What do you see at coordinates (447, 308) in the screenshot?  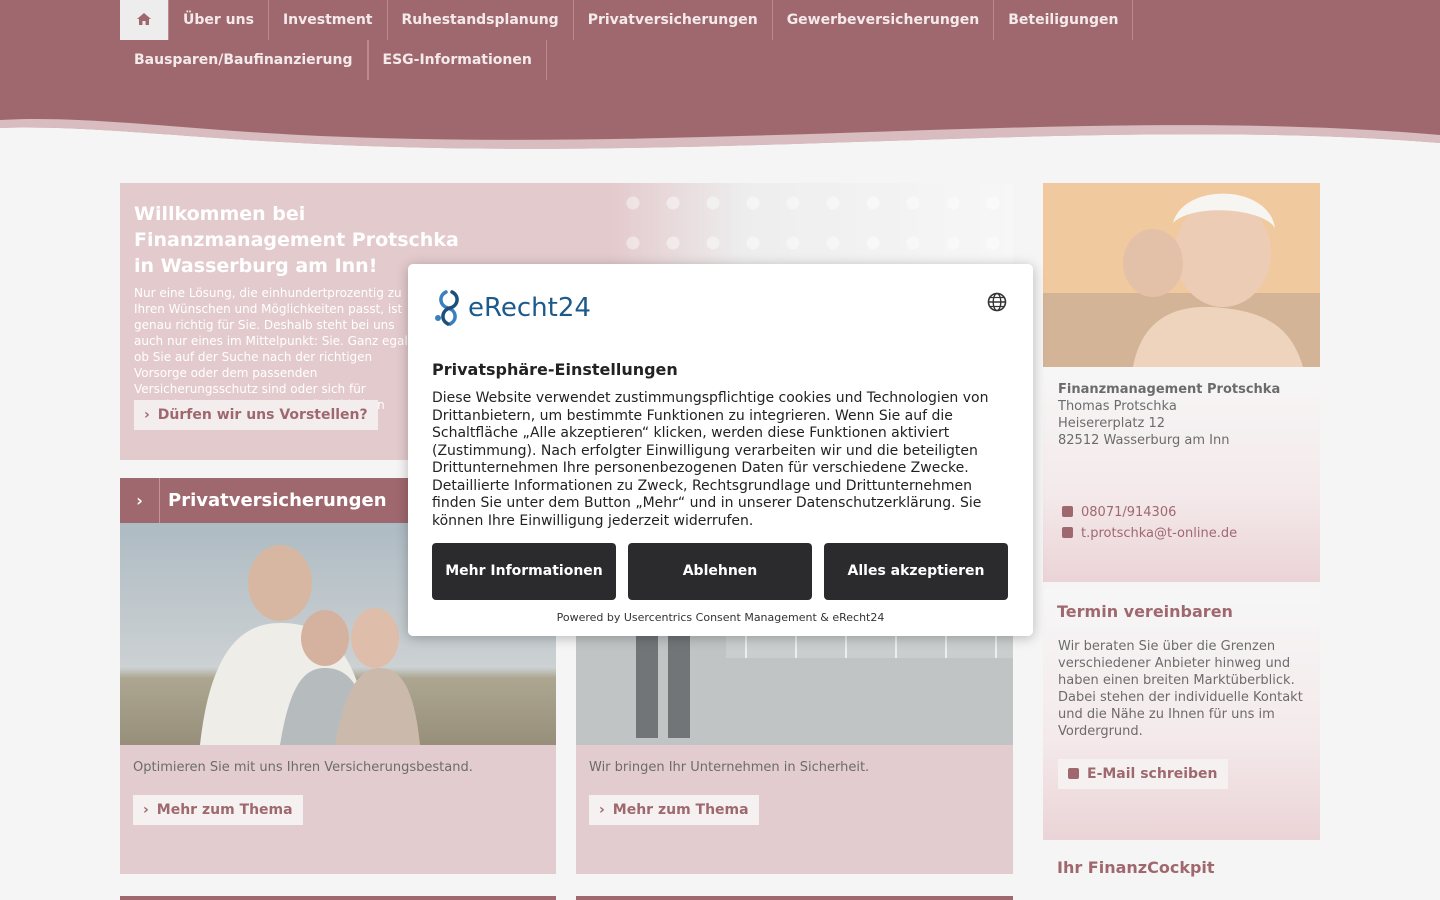 I see `erecht24-logo-mark` at bounding box center [447, 308].